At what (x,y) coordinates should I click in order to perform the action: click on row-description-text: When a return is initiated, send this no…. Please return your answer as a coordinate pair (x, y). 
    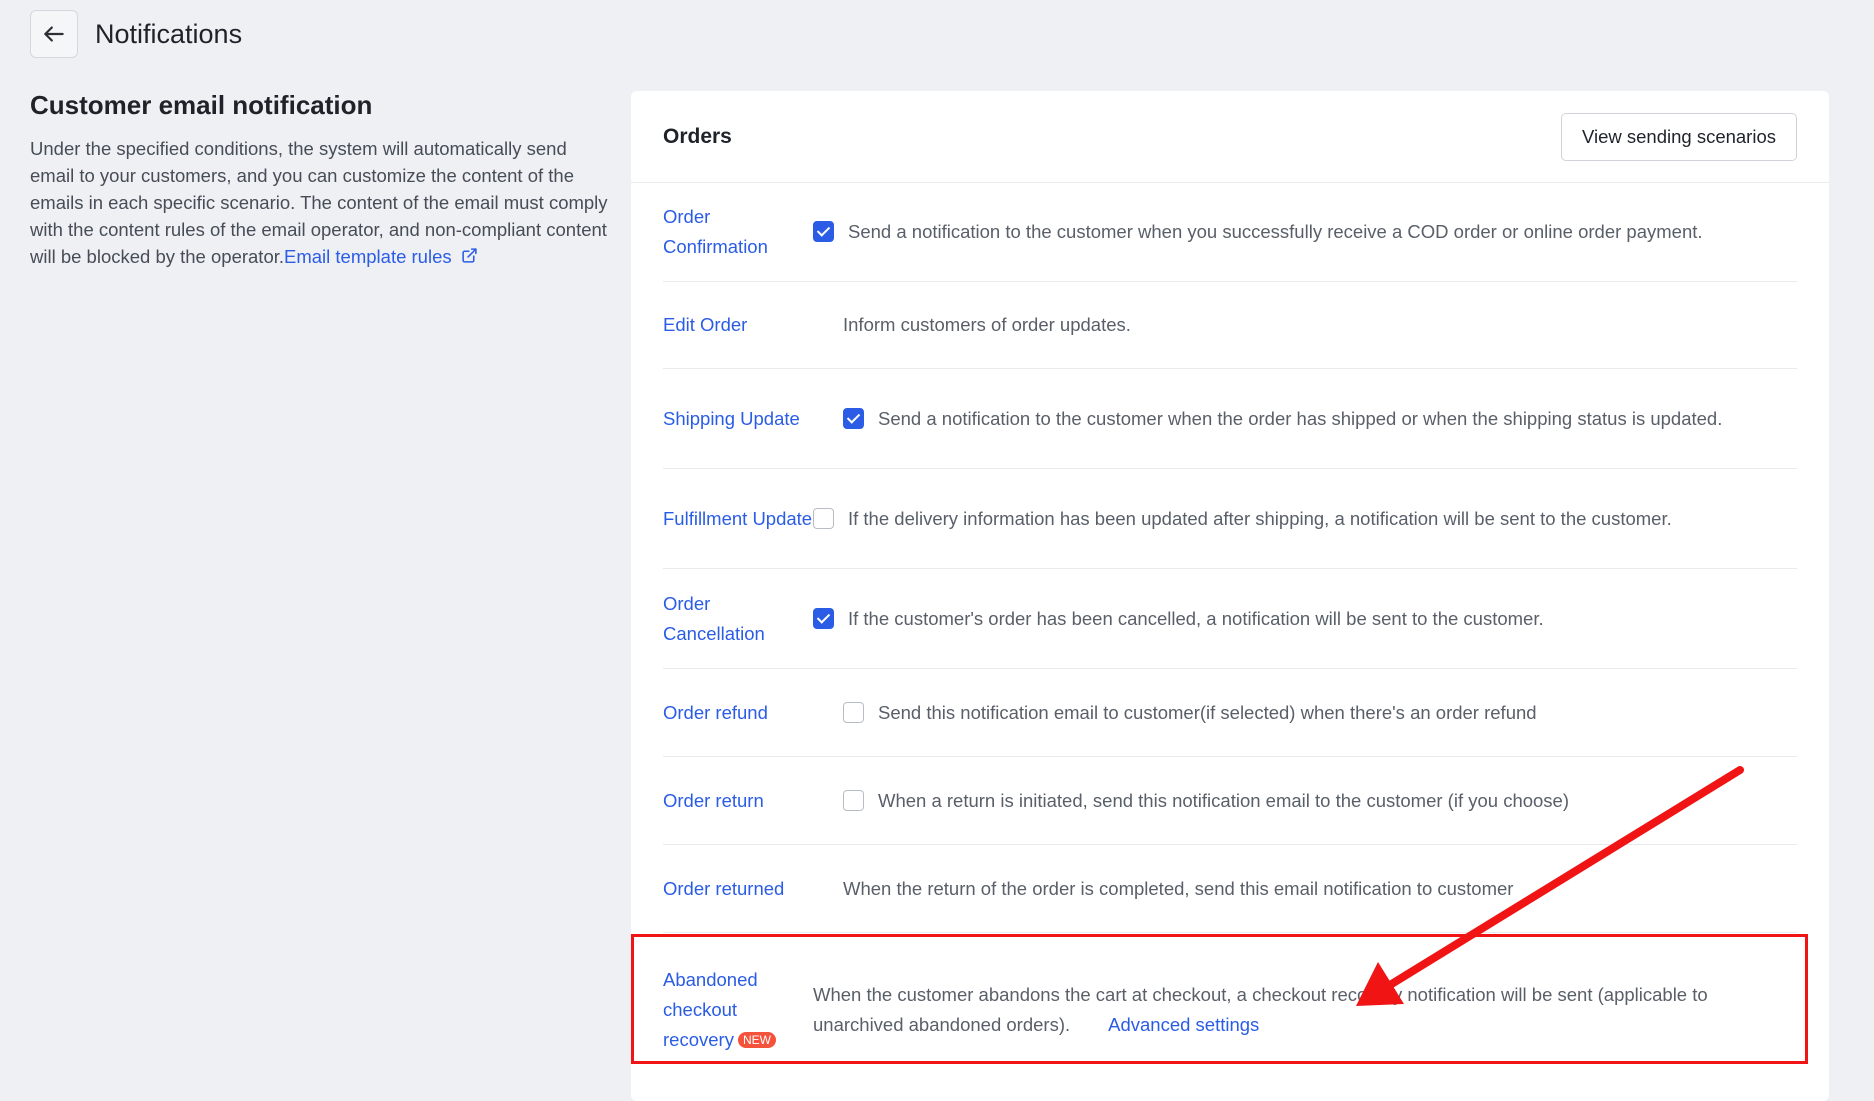
    Looking at the image, I should click on (1224, 800).